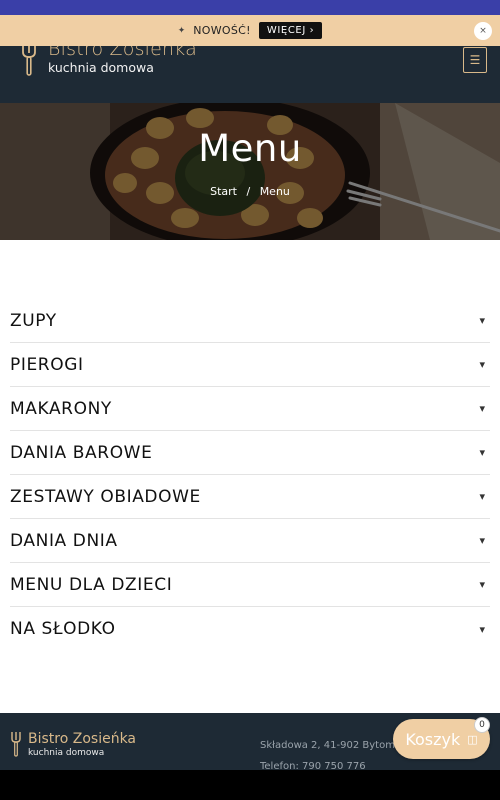 This screenshot has height=800, width=500. Describe the element at coordinates (33, 320) in the screenshot. I see `category-label: ZUPY` at that location.